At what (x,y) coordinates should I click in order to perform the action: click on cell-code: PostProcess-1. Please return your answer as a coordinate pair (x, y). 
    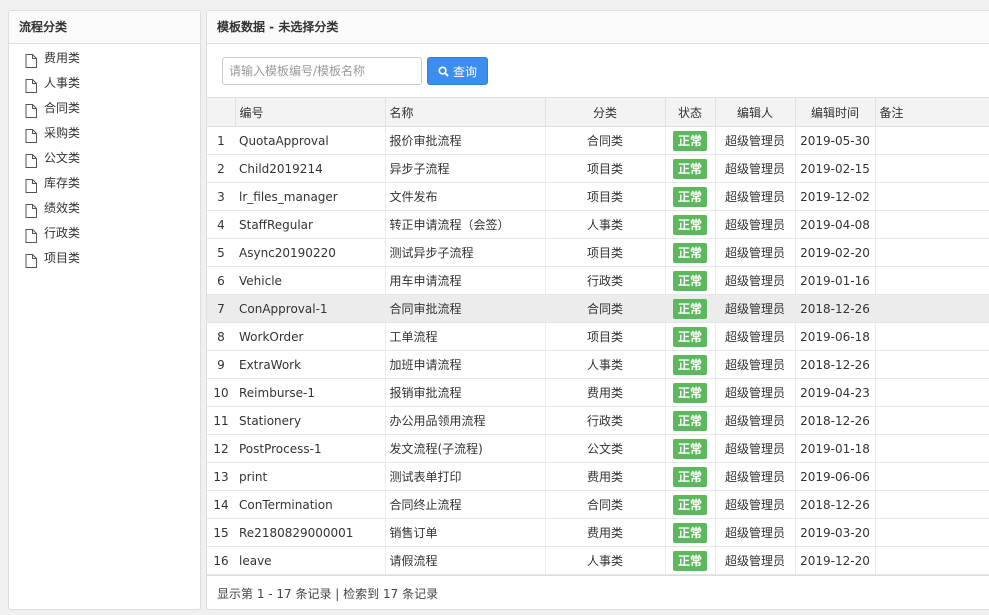
    Looking at the image, I should click on (310, 448).